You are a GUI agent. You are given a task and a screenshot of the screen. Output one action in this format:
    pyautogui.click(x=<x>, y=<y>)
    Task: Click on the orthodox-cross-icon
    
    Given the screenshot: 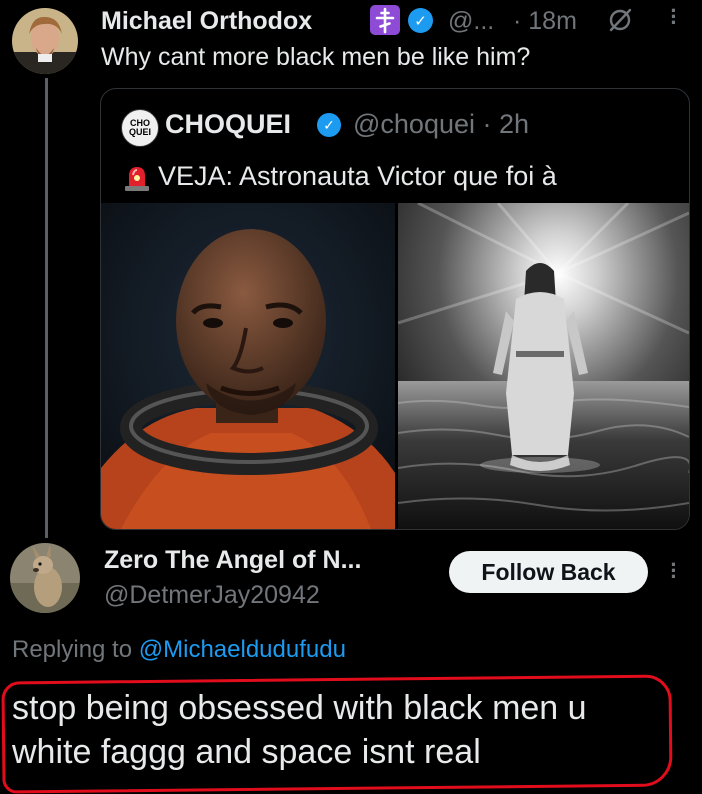 What is the action you would take?
    pyautogui.click(x=385, y=20)
    